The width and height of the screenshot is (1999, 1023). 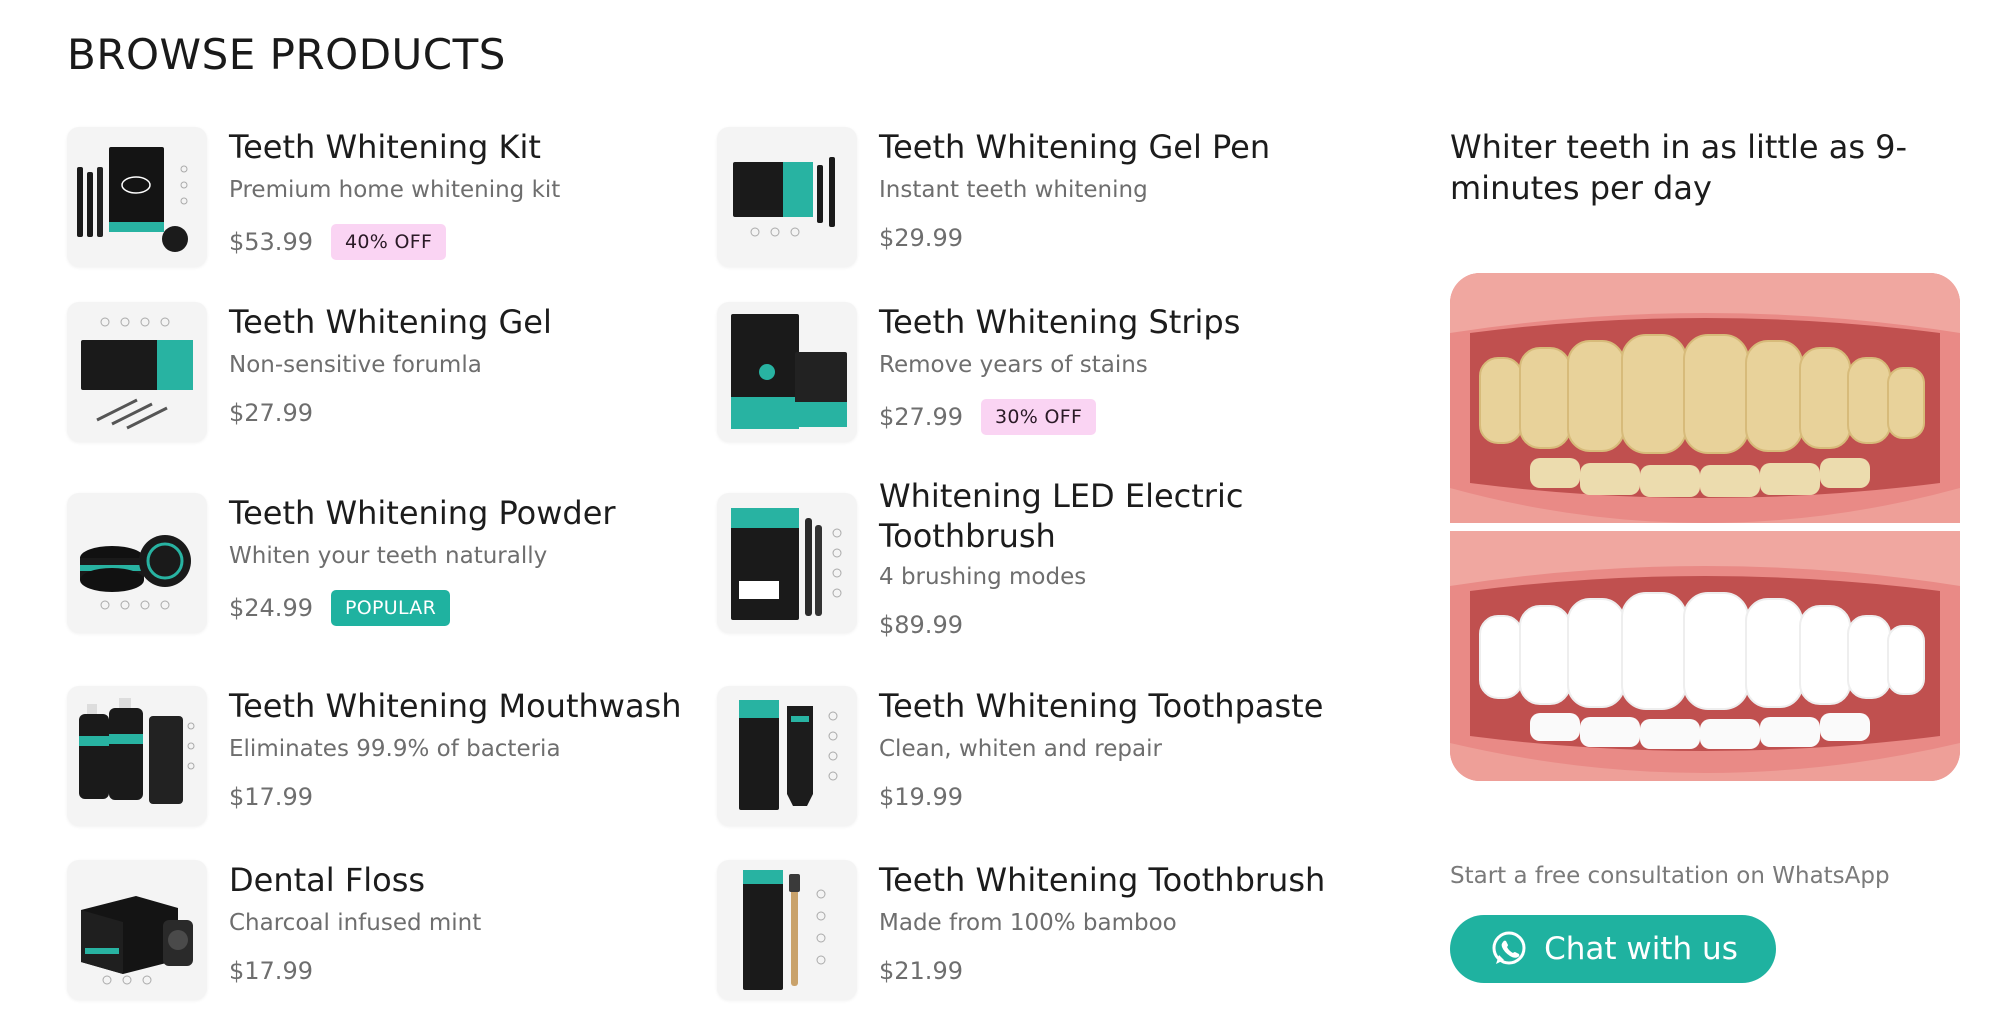 I want to click on product-name: Teeth Whitening Toothbrush, so click(x=1102, y=880).